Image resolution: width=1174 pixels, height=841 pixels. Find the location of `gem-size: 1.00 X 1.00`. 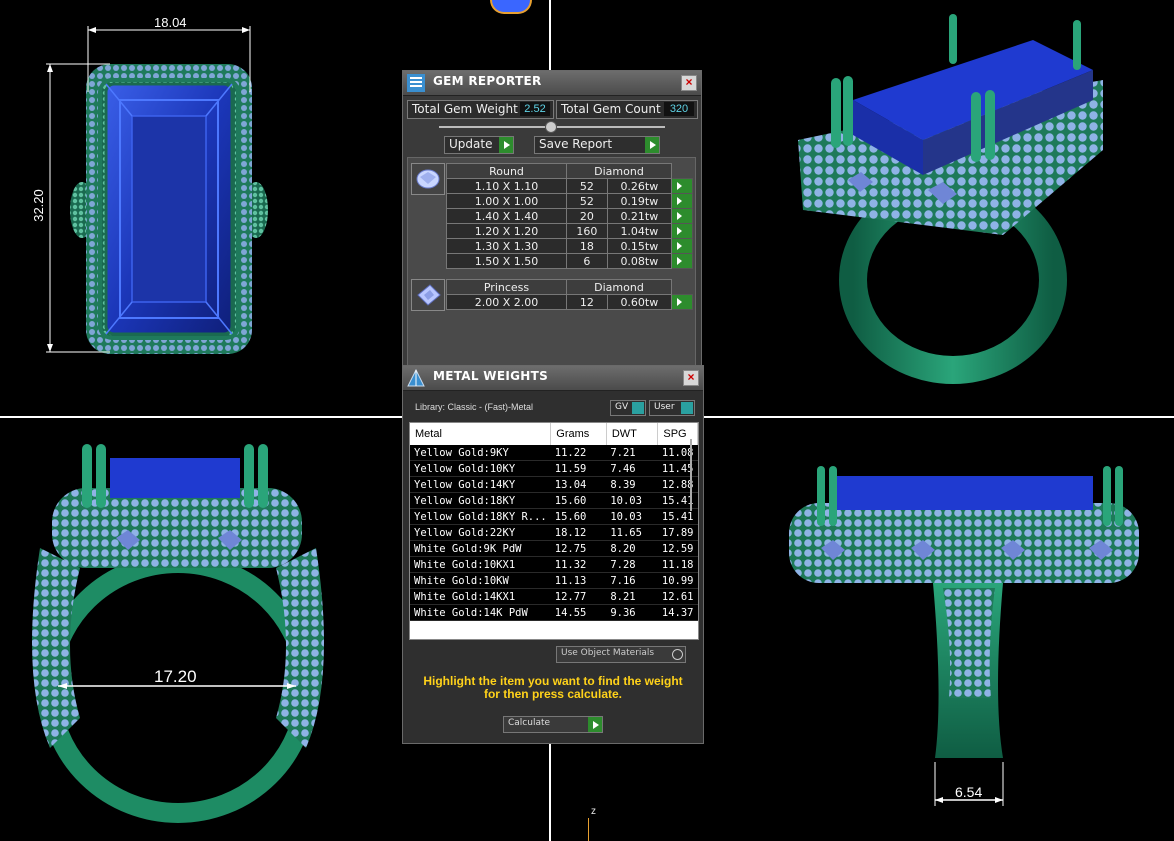

gem-size: 1.00 X 1.00 is located at coordinates (506, 201).